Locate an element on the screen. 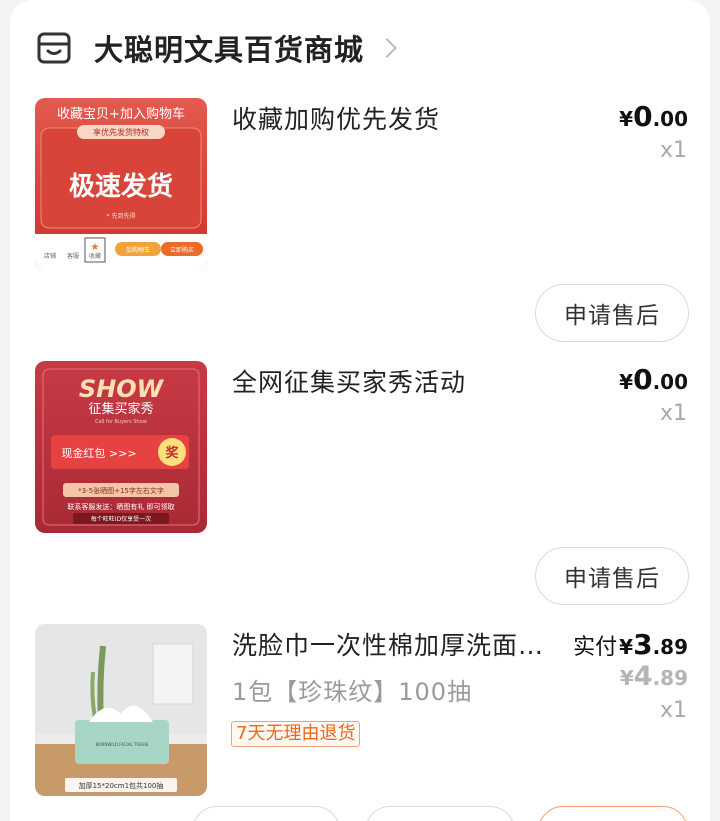  thumb1-note: * 先到先得 is located at coordinates (121, 216).